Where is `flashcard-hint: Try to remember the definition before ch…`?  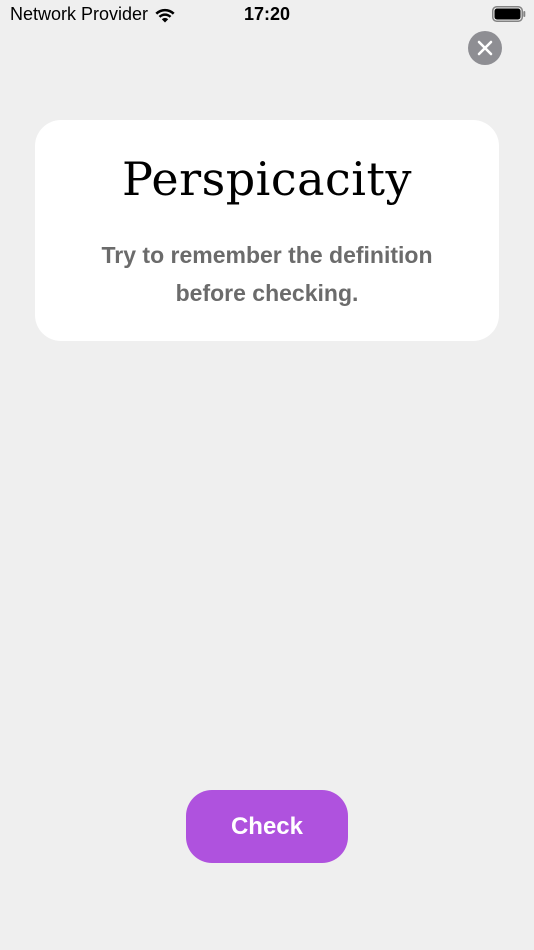 flashcard-hint: Try to remember the definition before ch… is located at coordinates (267, 274).